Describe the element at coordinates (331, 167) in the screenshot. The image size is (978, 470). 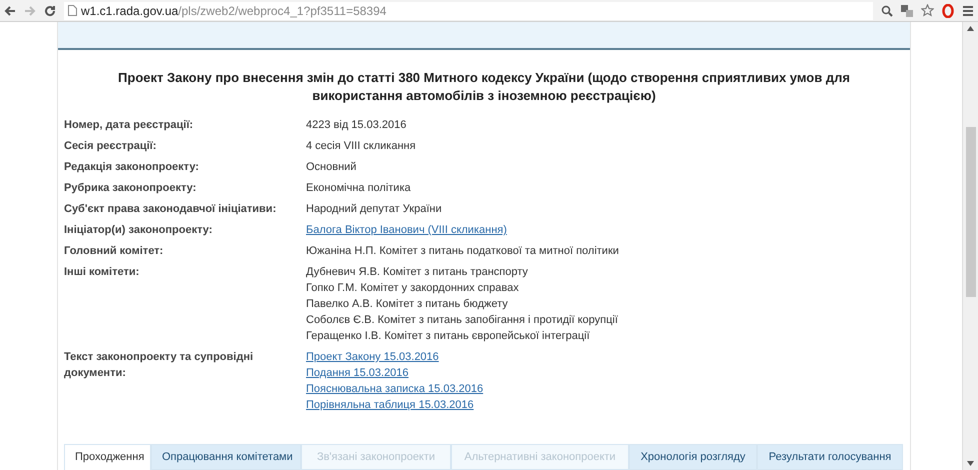
I see `field-value: Основний` at that location.